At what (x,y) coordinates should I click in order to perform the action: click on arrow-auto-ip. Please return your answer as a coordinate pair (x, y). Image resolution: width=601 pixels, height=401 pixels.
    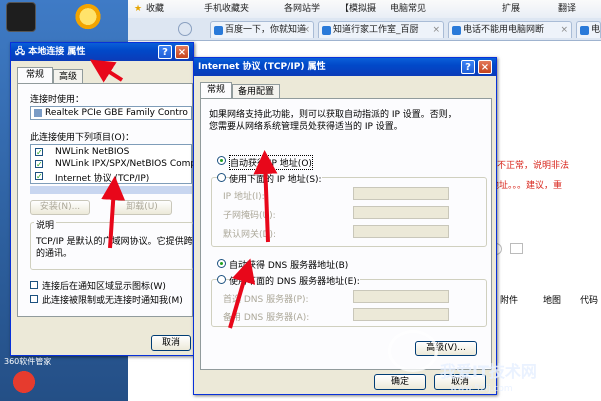
    Looking at the image, I should click on (265, 196).